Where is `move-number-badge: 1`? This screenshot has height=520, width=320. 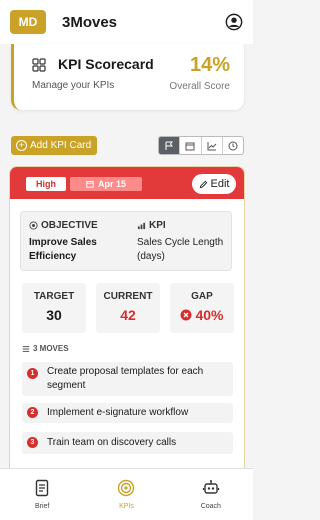
move-number-badge: 1 is located at coordinates (32, 373).